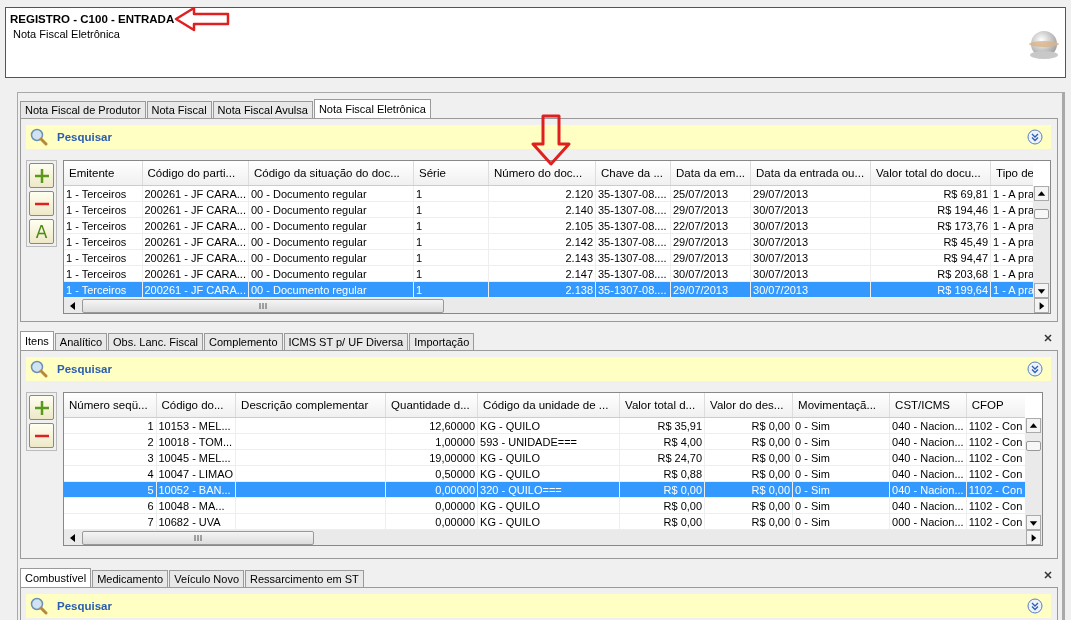 This screenshot has width=1071, height=620. Describe the element at coordinates (262, 109) in the screenshot. I see `tab: Nota Fiscal Avulsa` at that location.